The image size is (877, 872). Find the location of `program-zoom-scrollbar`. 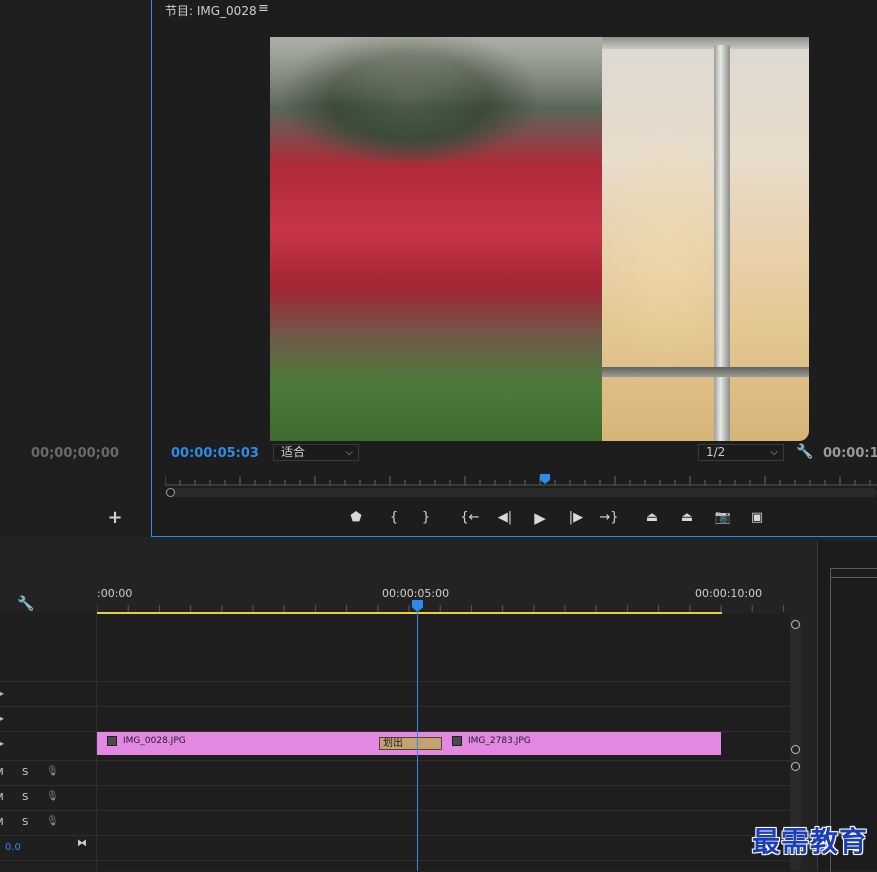

program-zoom-scrollbar is located at coordinates (521, 492).